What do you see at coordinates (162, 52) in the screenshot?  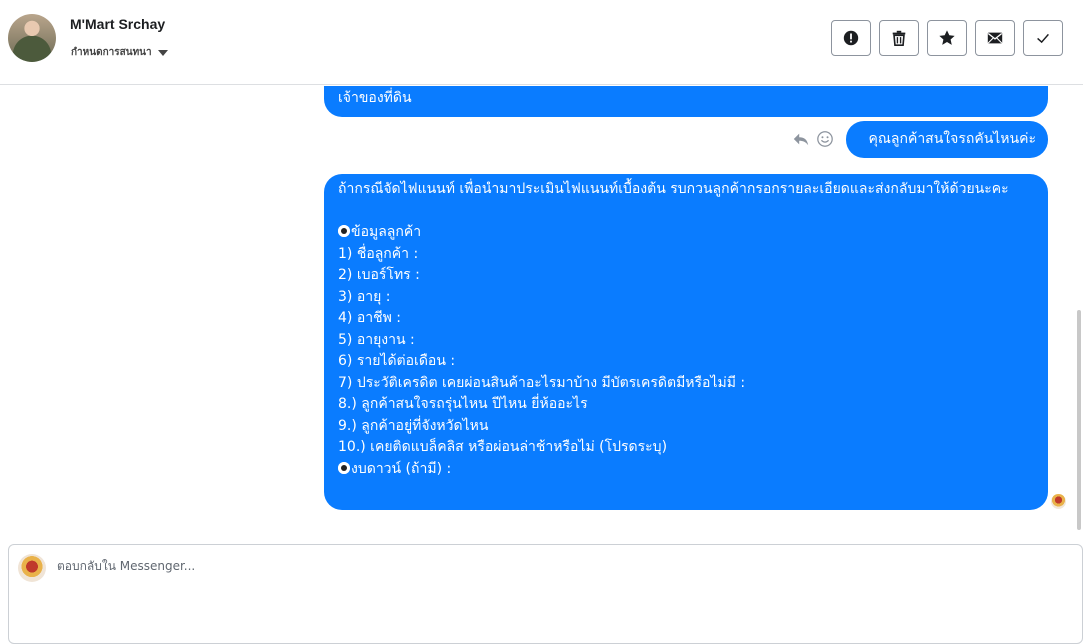 I see `caret-down-icon` at bounding box center [162, 52].